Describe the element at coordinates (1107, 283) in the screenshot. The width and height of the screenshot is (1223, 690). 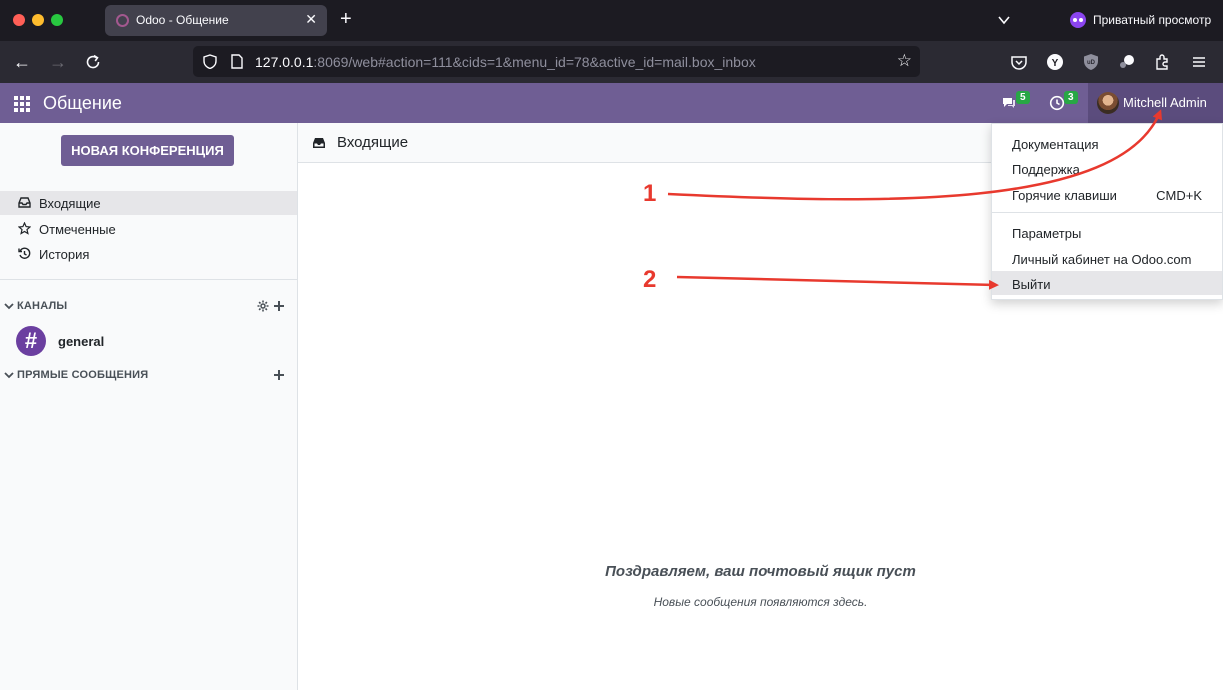
I see `menu-item-logout: Выйти` at that location.